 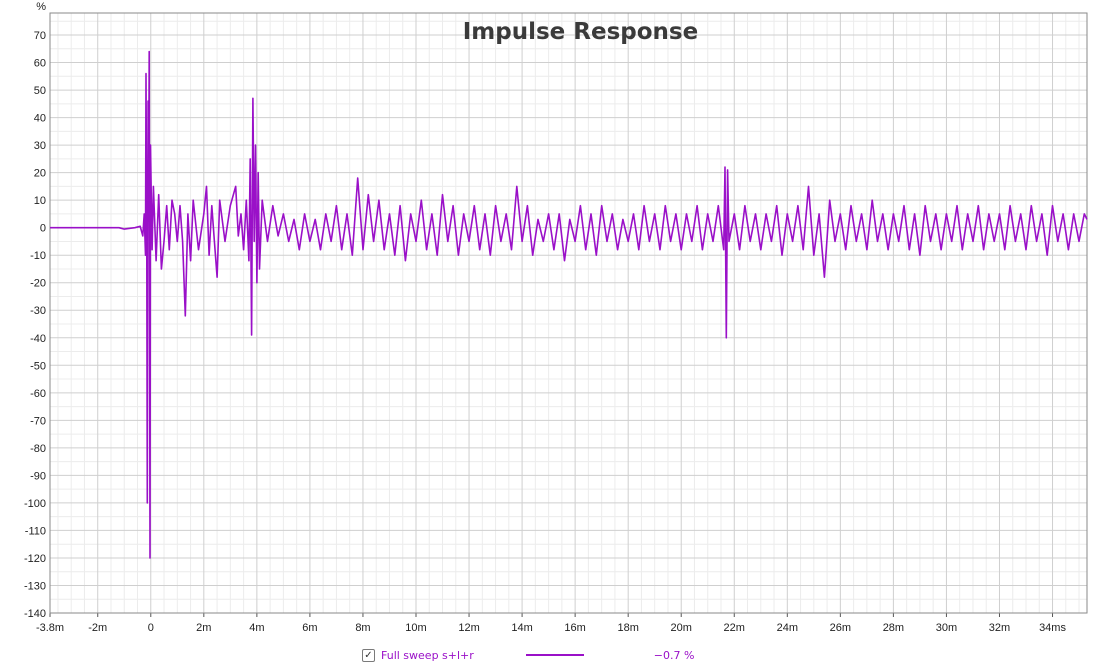 What do you see at coordinates (574, 628) in the screenshot?
I see `x-tick-label: 16m` at bounding box center [574, 628].